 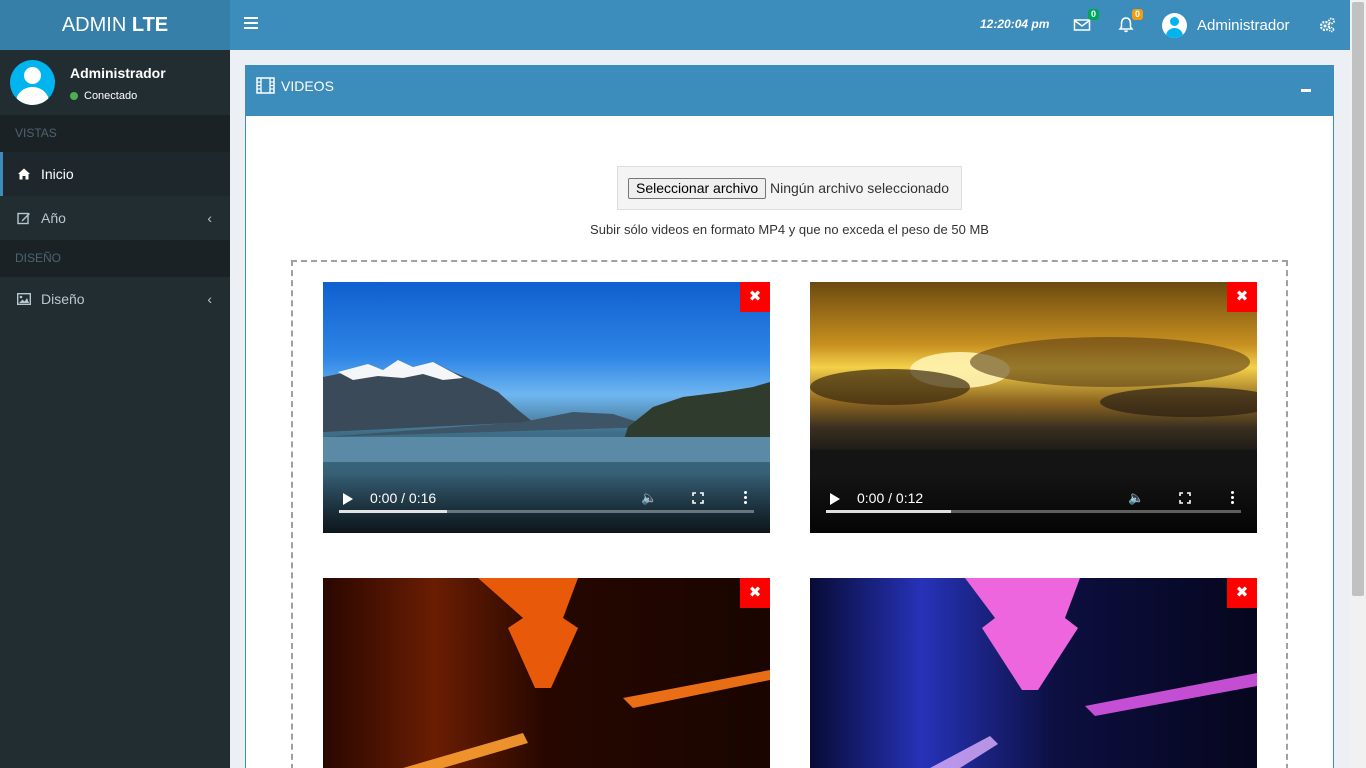 What do you see at coordinates (251, 24) in the screenshot?
I see `sidebar-toggle-icon` at bounding box center [251, 24].